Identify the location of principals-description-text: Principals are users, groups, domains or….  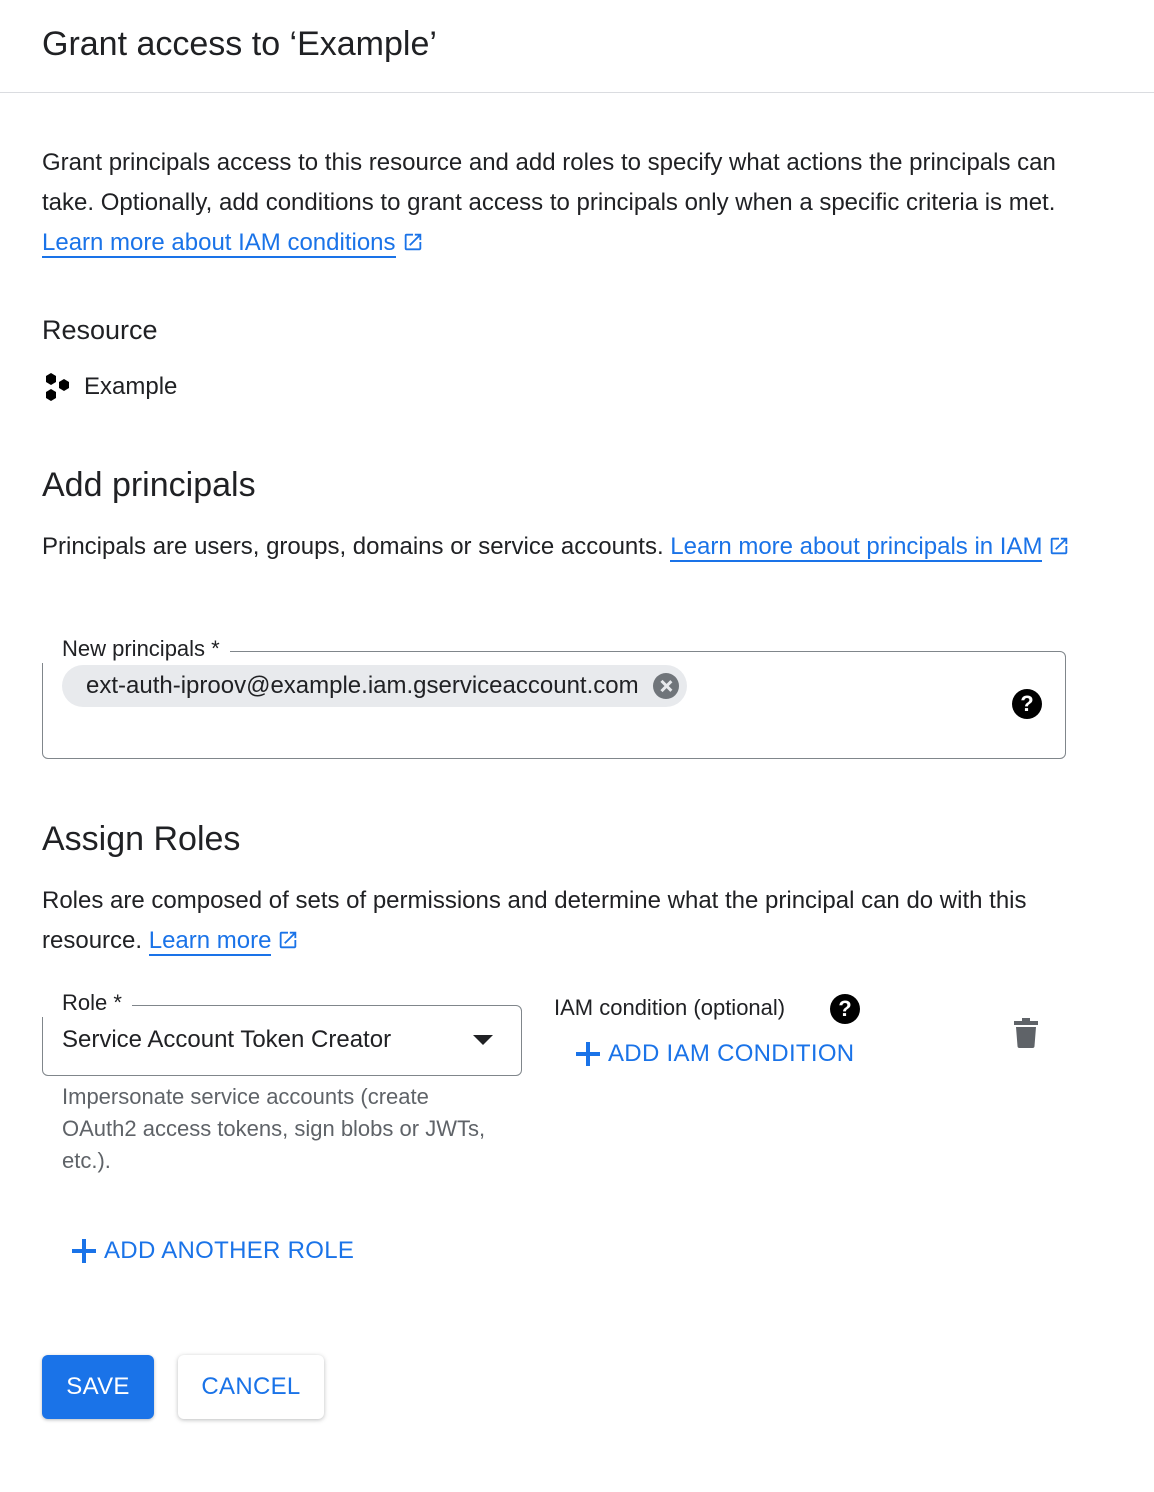
(353, 546).